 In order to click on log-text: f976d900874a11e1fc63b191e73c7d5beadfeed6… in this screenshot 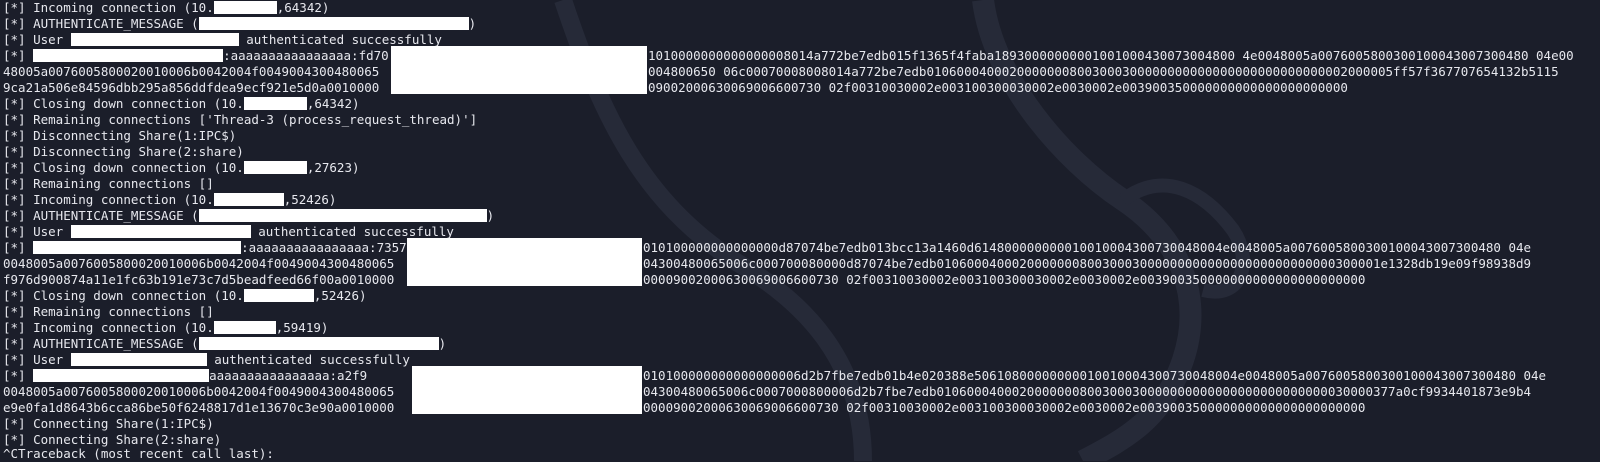, I will do `click(199, 279)`.